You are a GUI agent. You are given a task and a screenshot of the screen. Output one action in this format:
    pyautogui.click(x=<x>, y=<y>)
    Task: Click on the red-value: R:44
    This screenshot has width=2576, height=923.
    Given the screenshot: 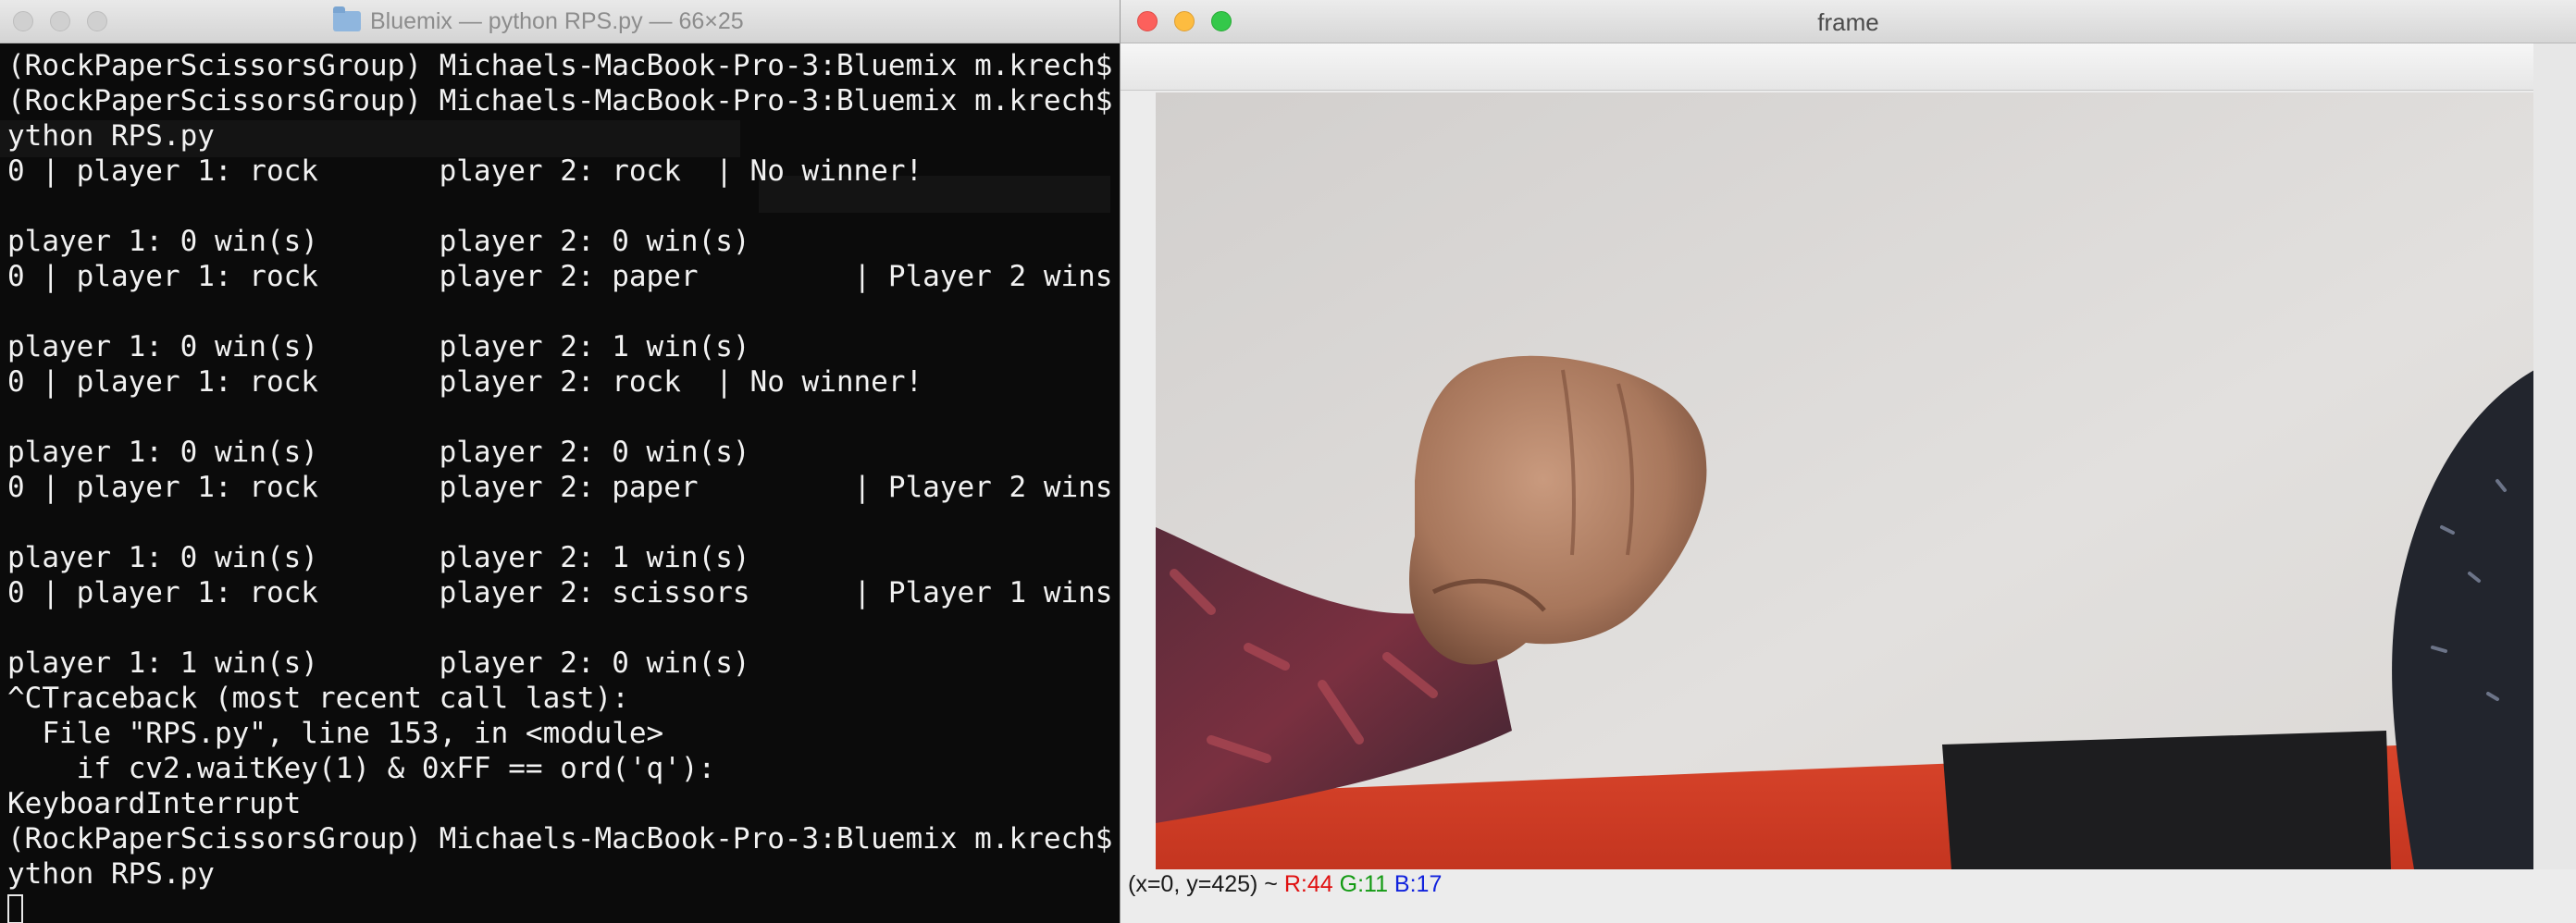 What is the action you would take?
    pyautogui.click(x=1308, y=884)
    